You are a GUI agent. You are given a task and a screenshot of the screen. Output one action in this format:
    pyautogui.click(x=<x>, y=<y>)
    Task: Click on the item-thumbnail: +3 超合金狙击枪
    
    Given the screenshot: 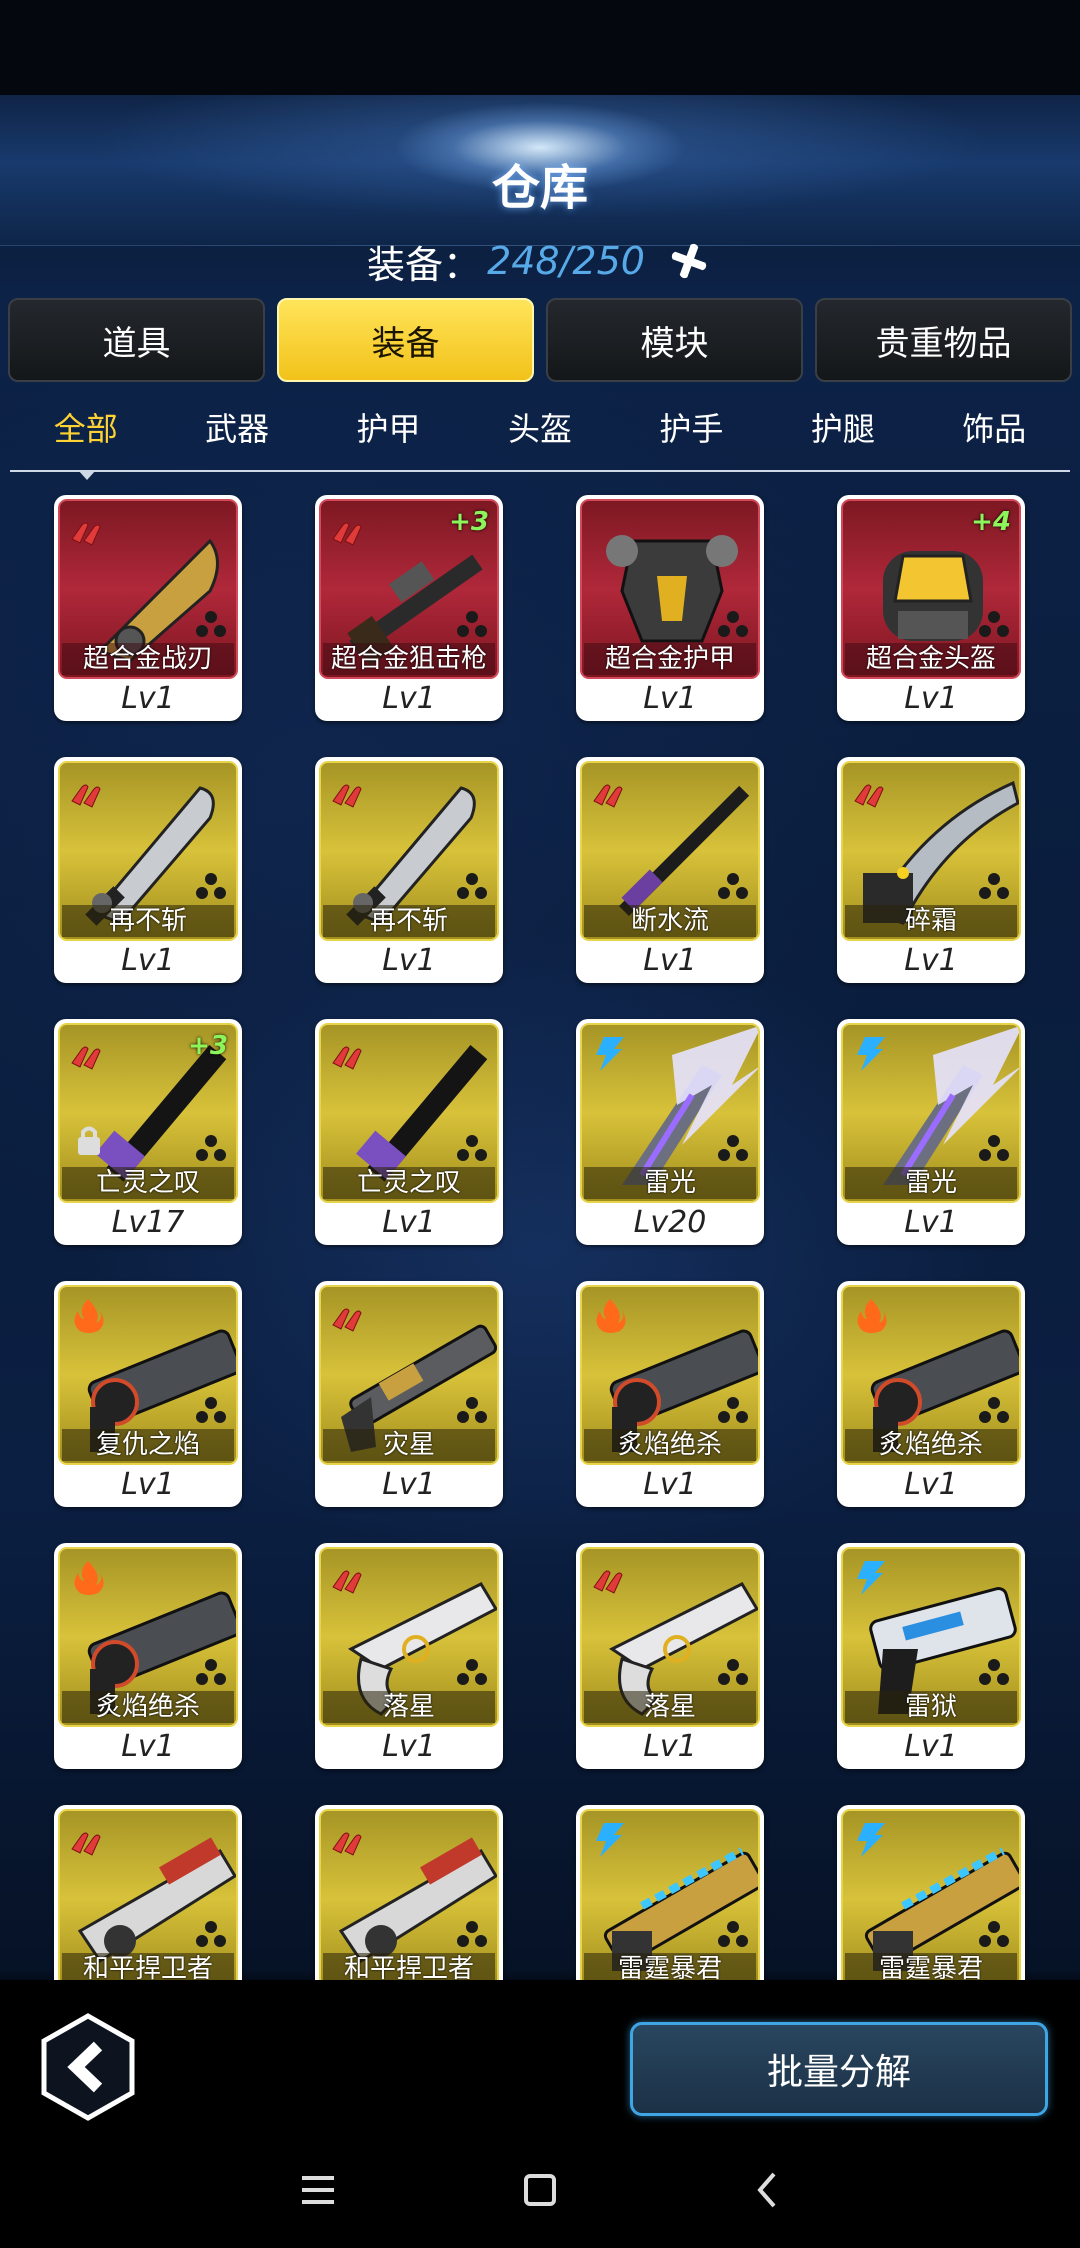 What is the action you would take?
    pyautogui.click(x=409, y=589)
    